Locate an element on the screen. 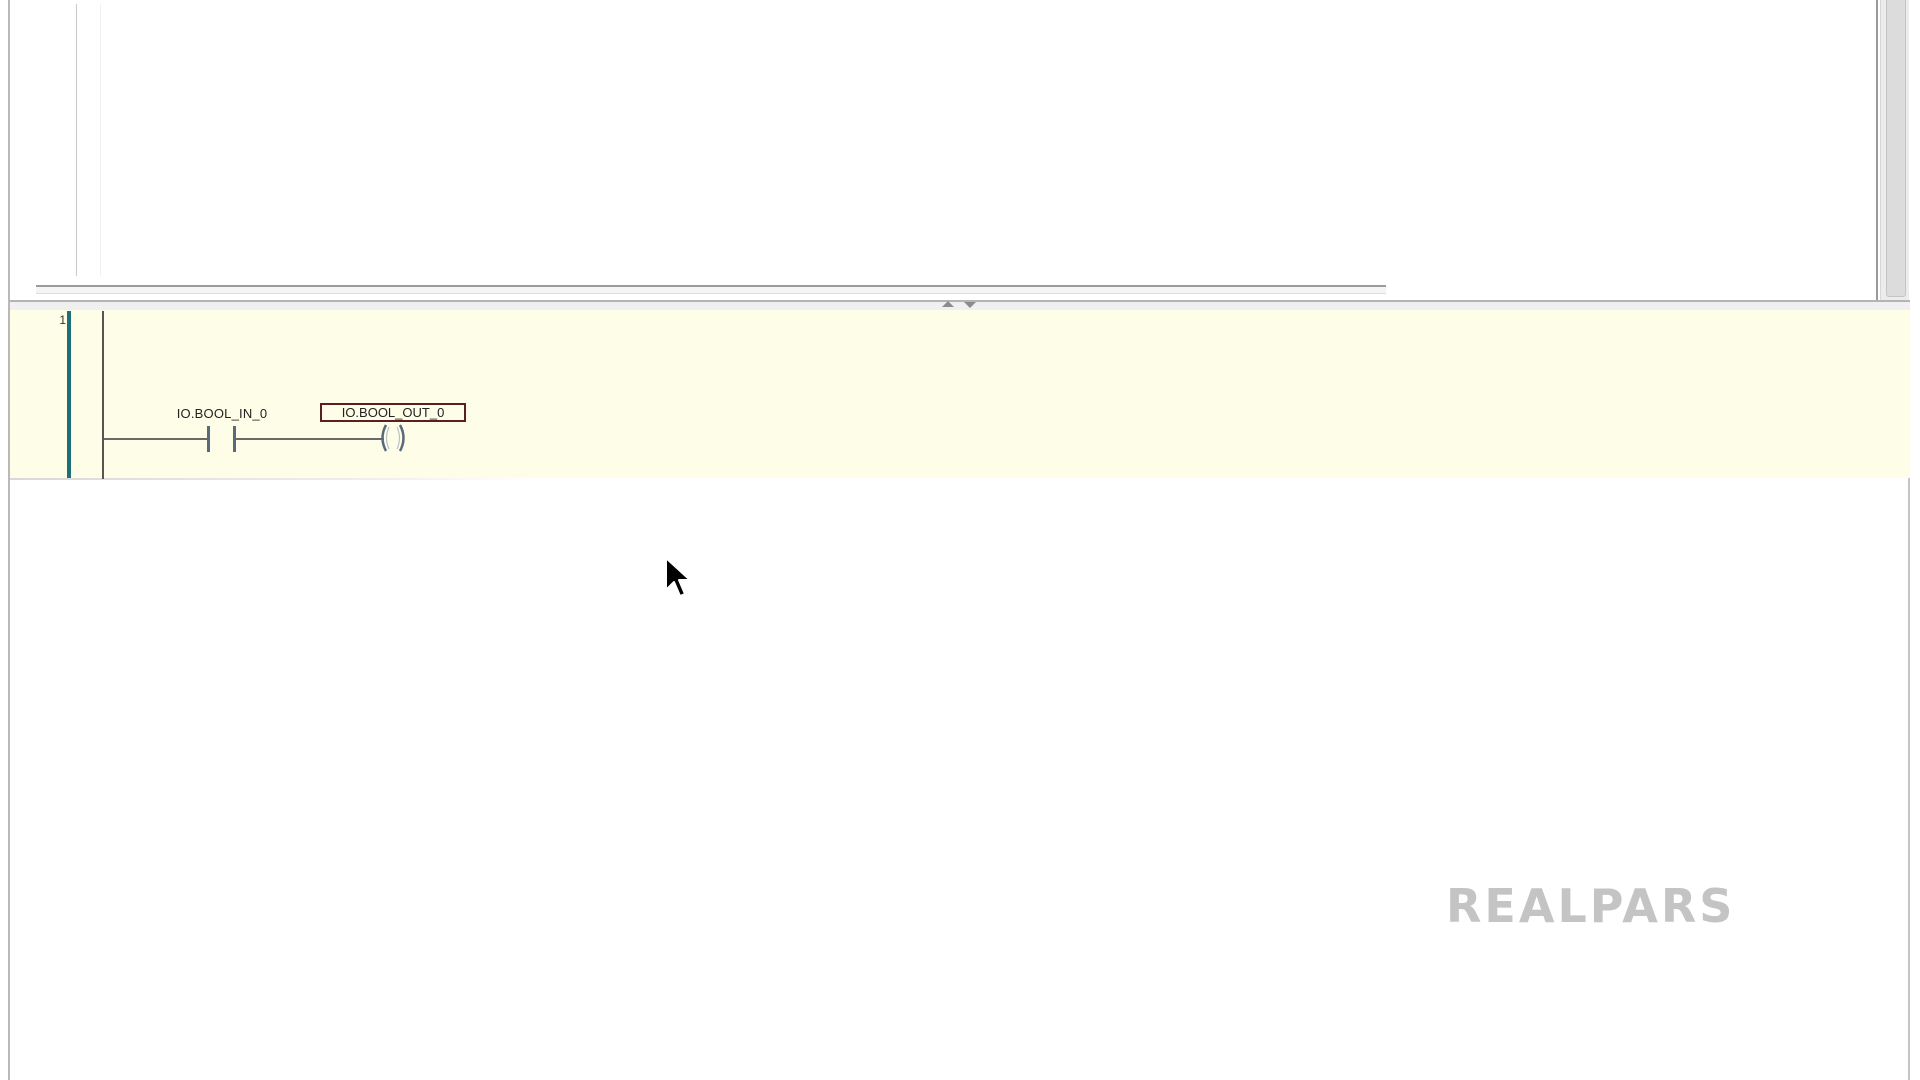  network-selection-marker is located at coordinates (69, 394).